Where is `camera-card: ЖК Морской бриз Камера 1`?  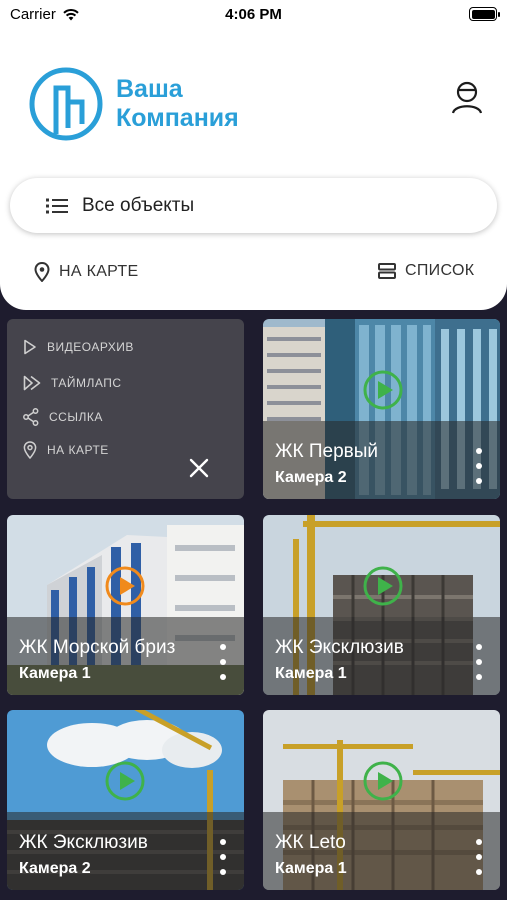 camera-card: ЖК Морской бриз Камера 1 is located at coordinates (125, 605).